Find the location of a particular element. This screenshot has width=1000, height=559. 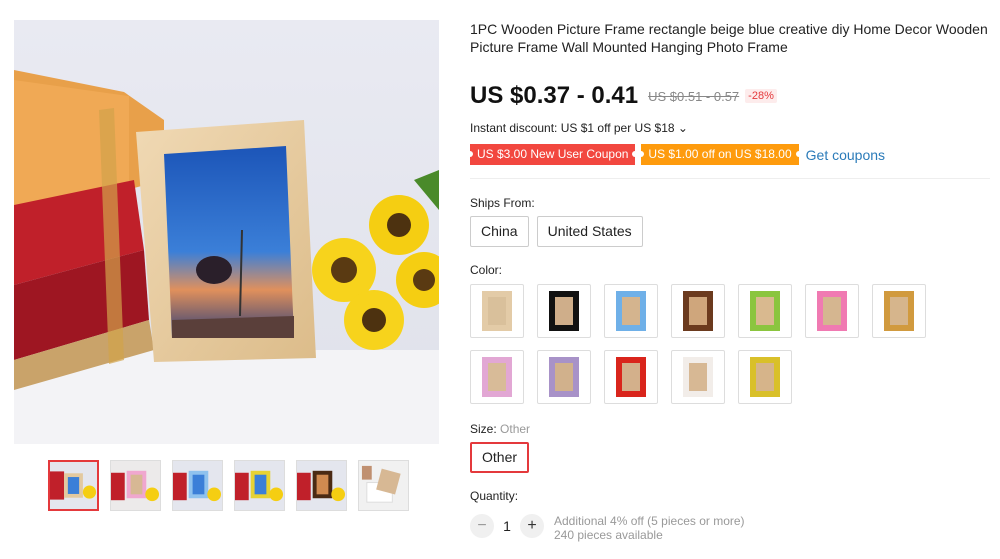

quantity-increase-button: + is located at coordinates (532, 526).